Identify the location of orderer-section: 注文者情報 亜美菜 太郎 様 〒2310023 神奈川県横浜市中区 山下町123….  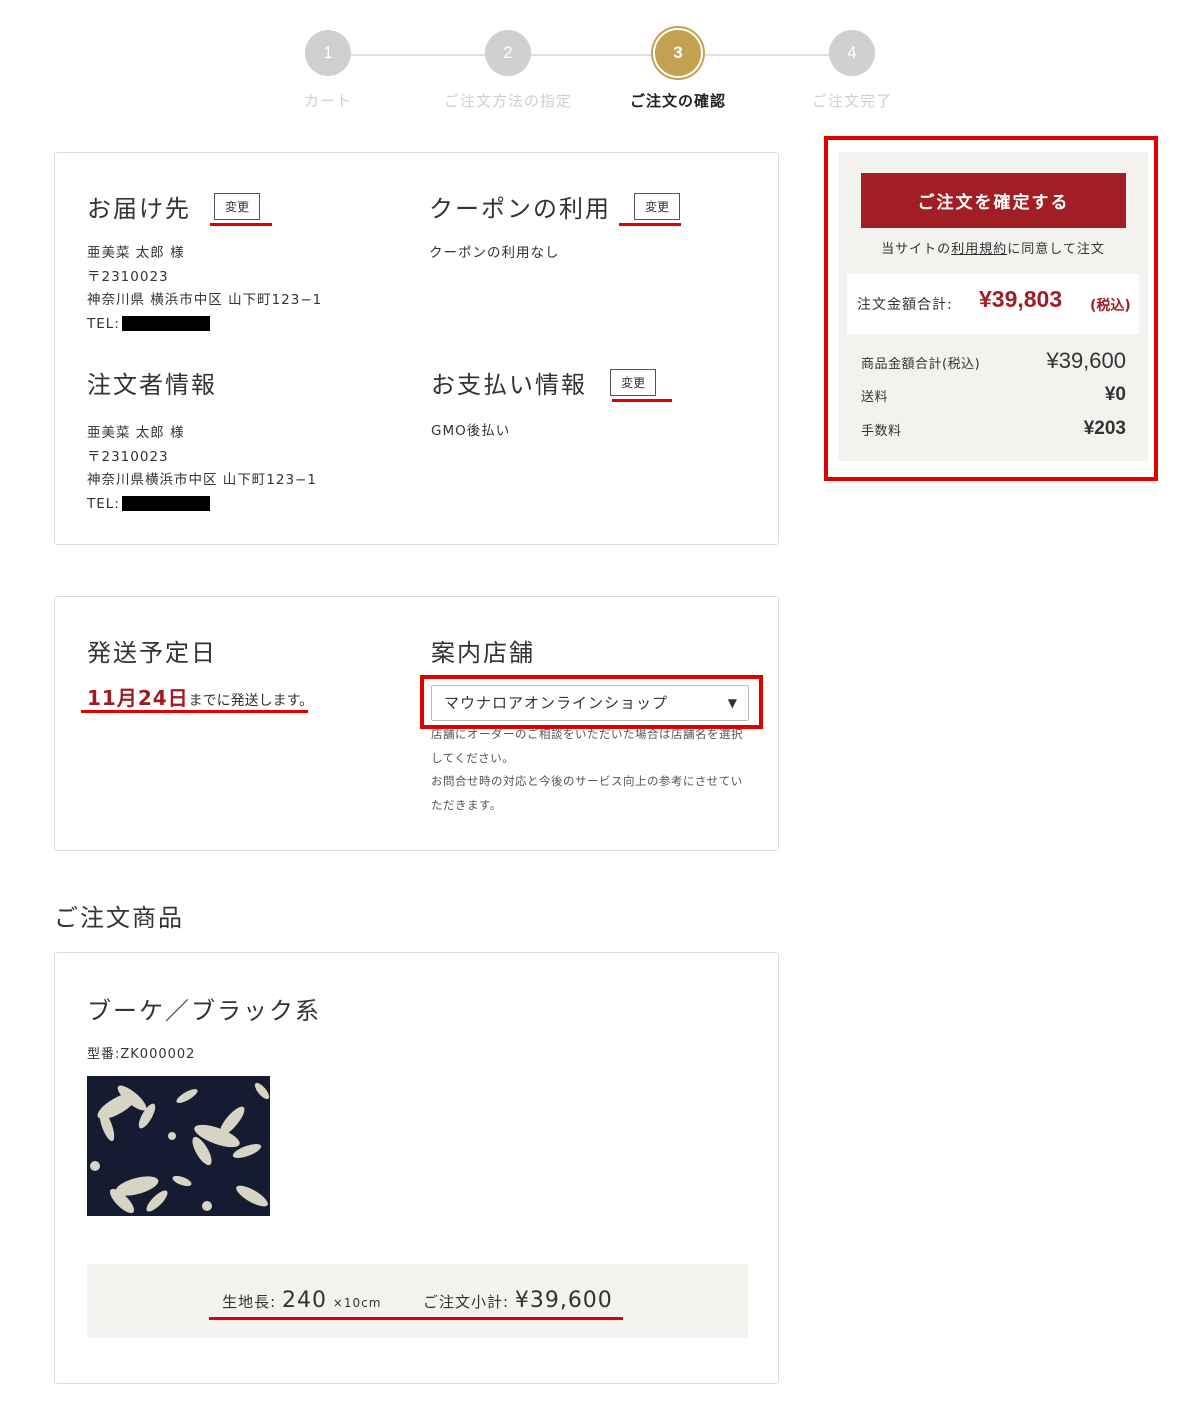
(202, 440).